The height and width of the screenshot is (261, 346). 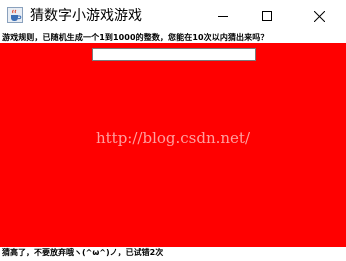 I want to click on close-button, so click(x=319, y=16).